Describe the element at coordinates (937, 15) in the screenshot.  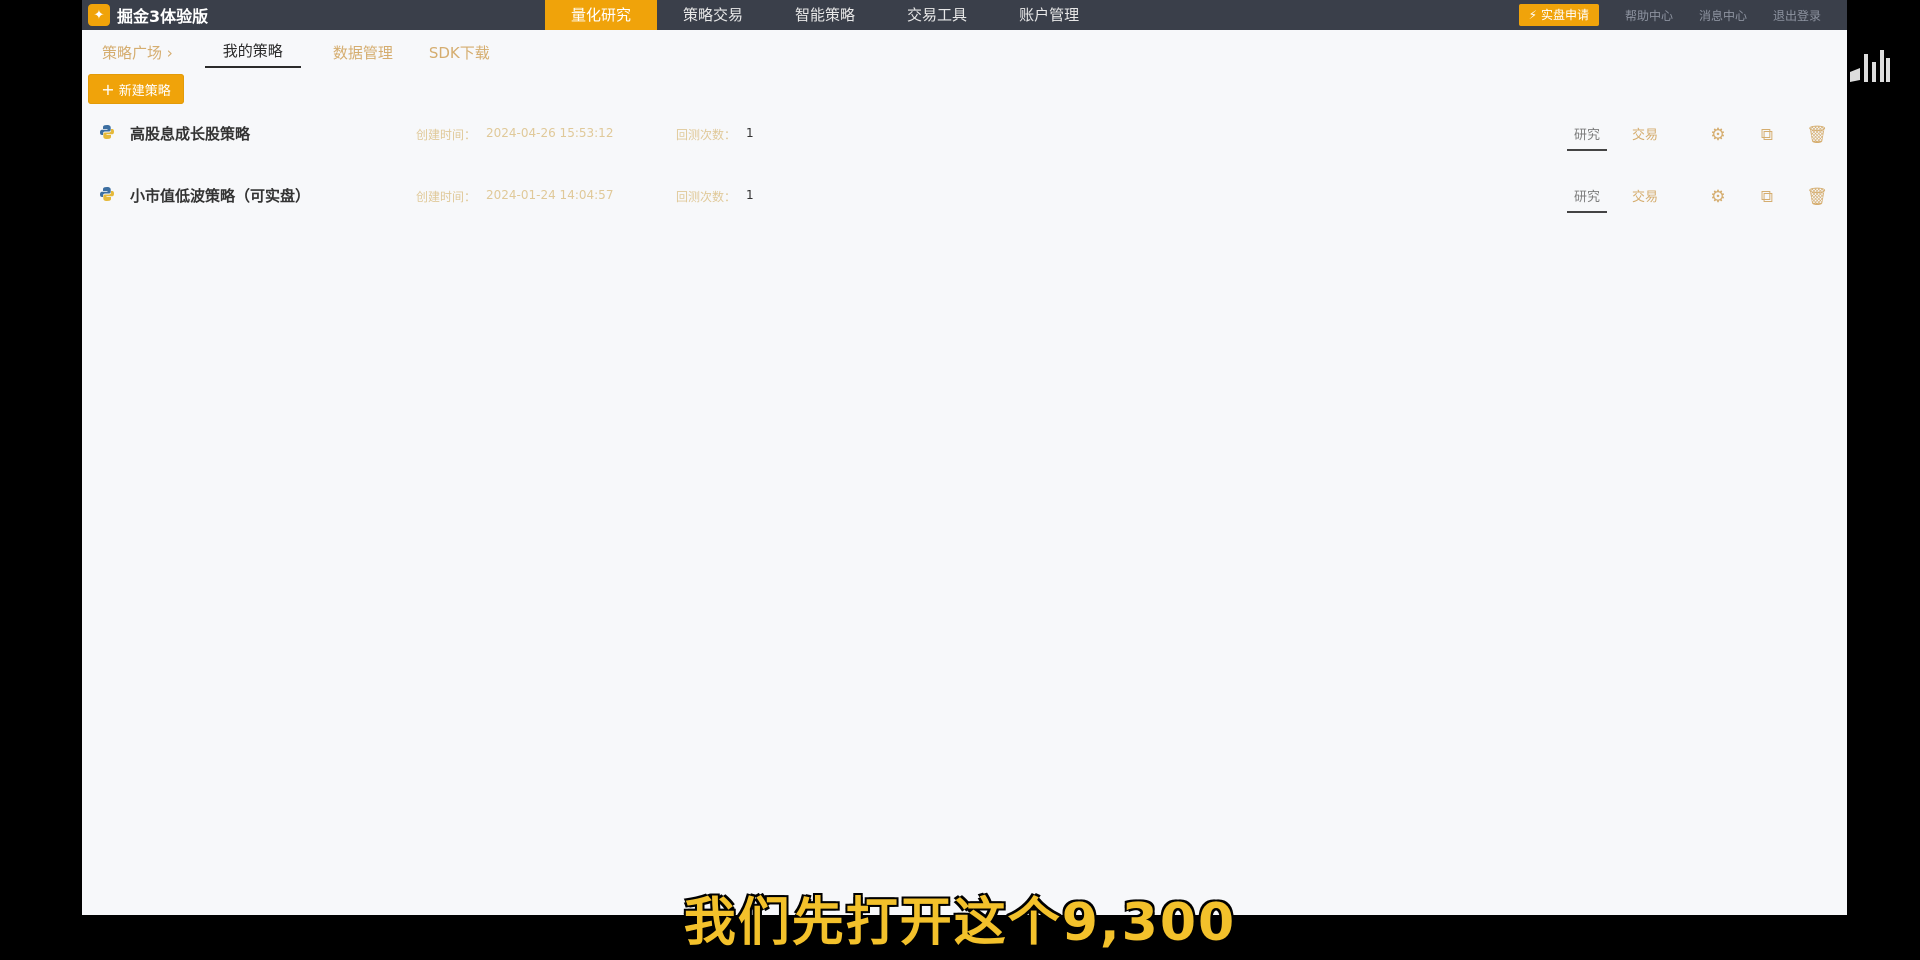
I see `nav-trading-tools: 交易工具` at that location.